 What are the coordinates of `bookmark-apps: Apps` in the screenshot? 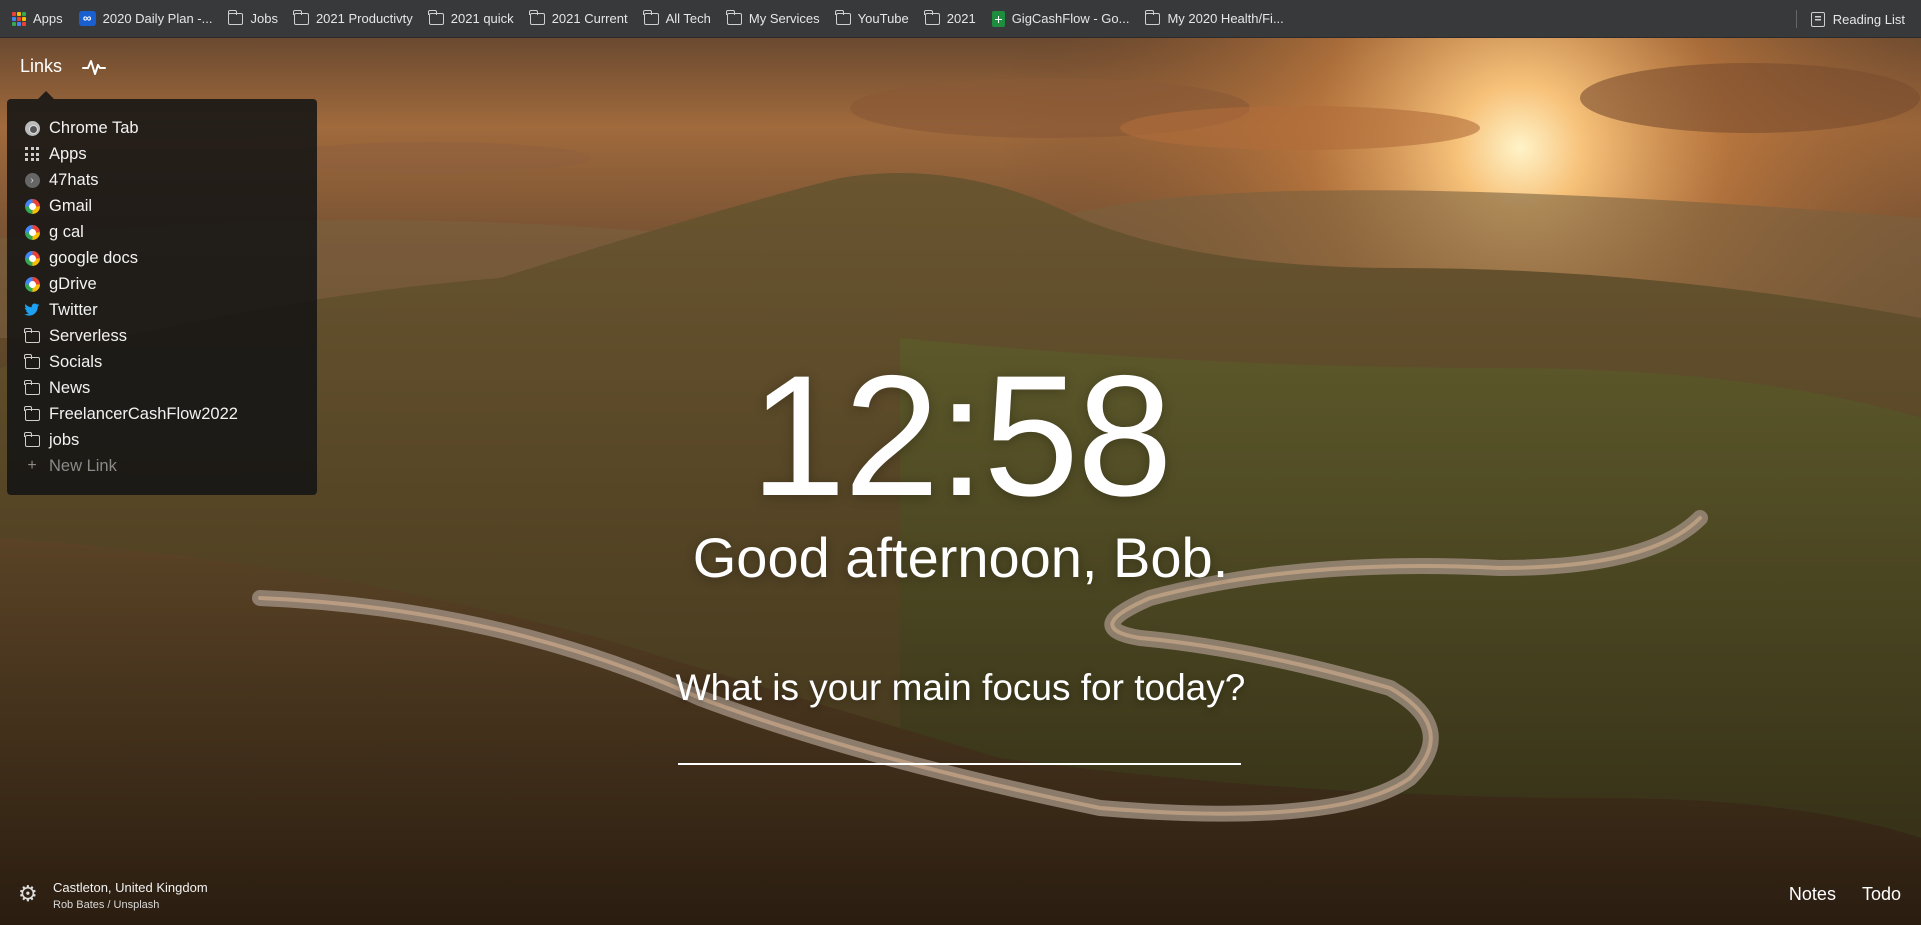 It's located at (37, 18).